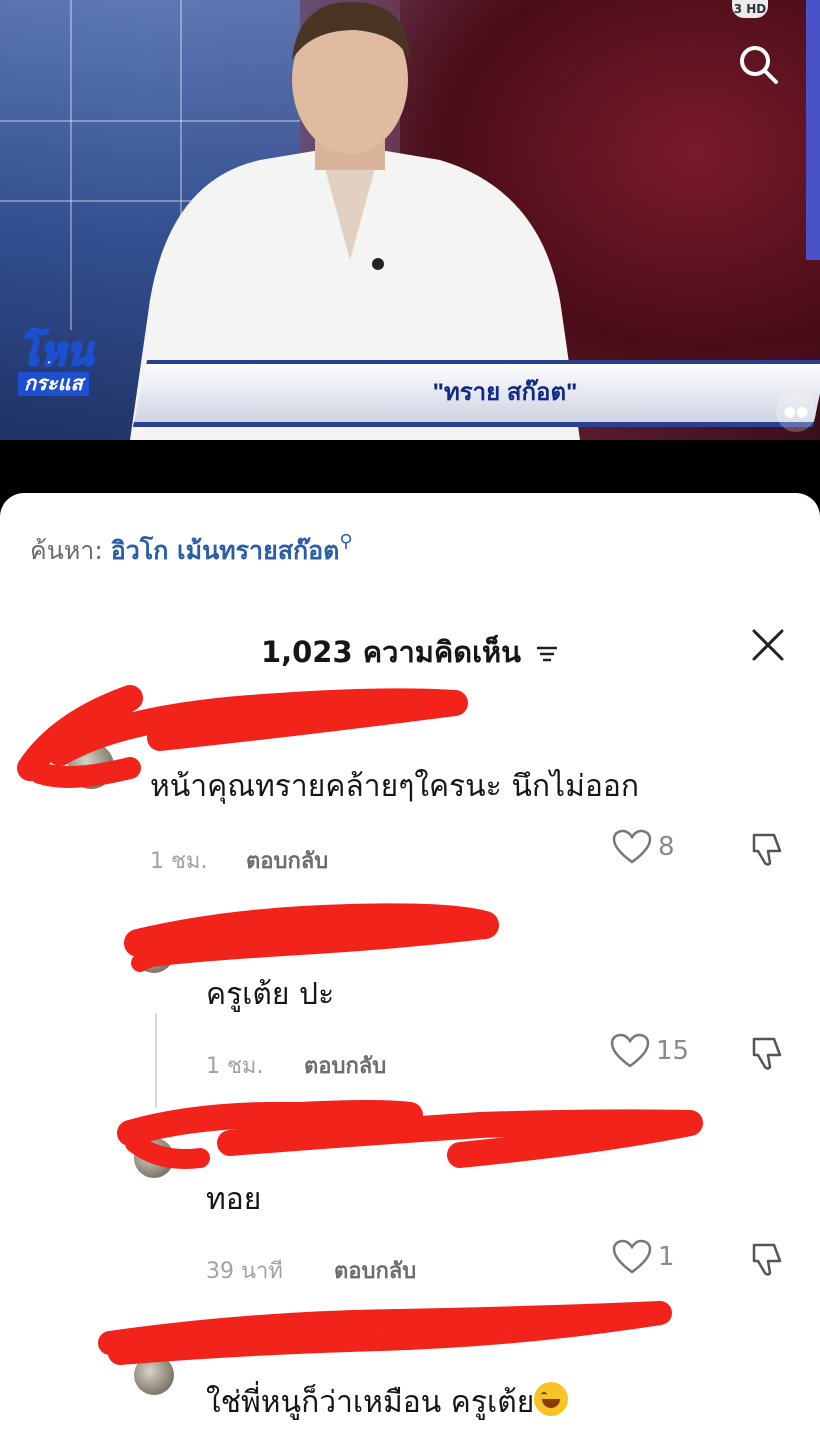 The width and height of the screenshot is (820, 1447). What do you see at coordinates (768, 645) in the screenshot?
I see `close-icon` at bounding box center [768, 645].